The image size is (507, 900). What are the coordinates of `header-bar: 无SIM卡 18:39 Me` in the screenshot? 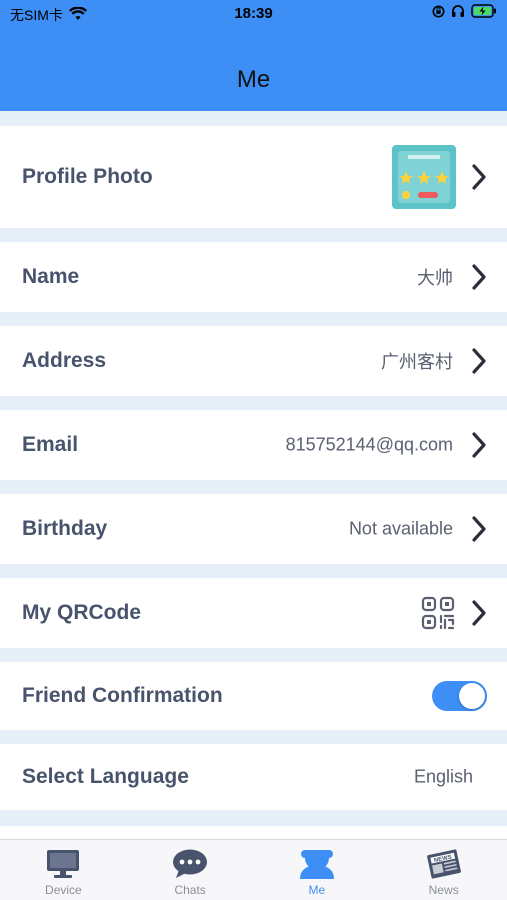 It's located at (253, 55).